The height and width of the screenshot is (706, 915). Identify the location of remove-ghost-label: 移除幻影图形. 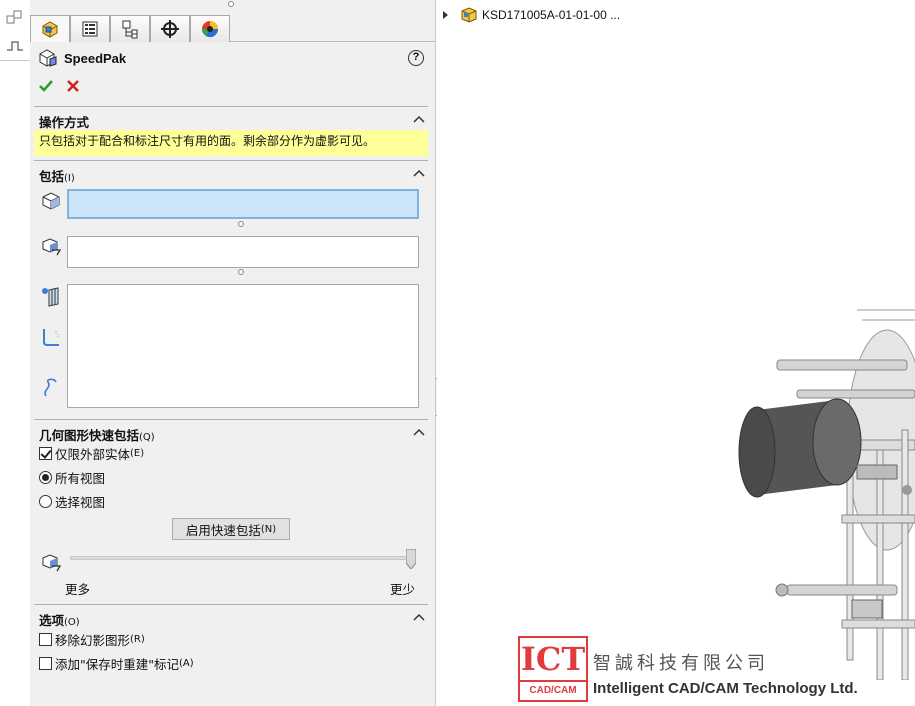
(93, 640).